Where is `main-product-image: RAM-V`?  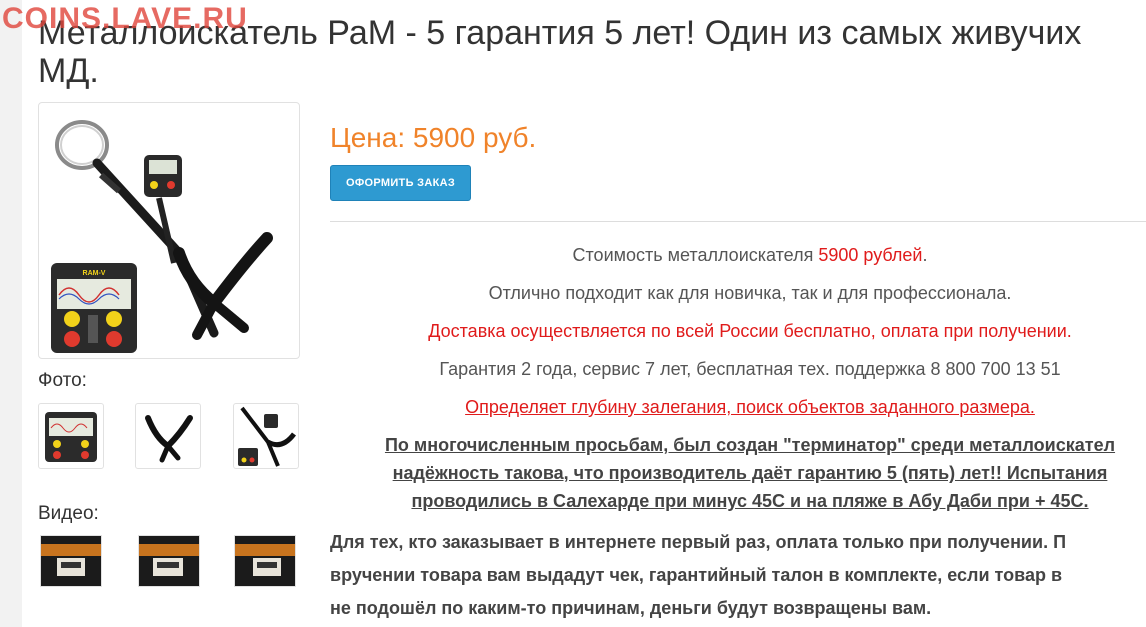 main-product-image: RAM-V is located at coordinates (169, 230).